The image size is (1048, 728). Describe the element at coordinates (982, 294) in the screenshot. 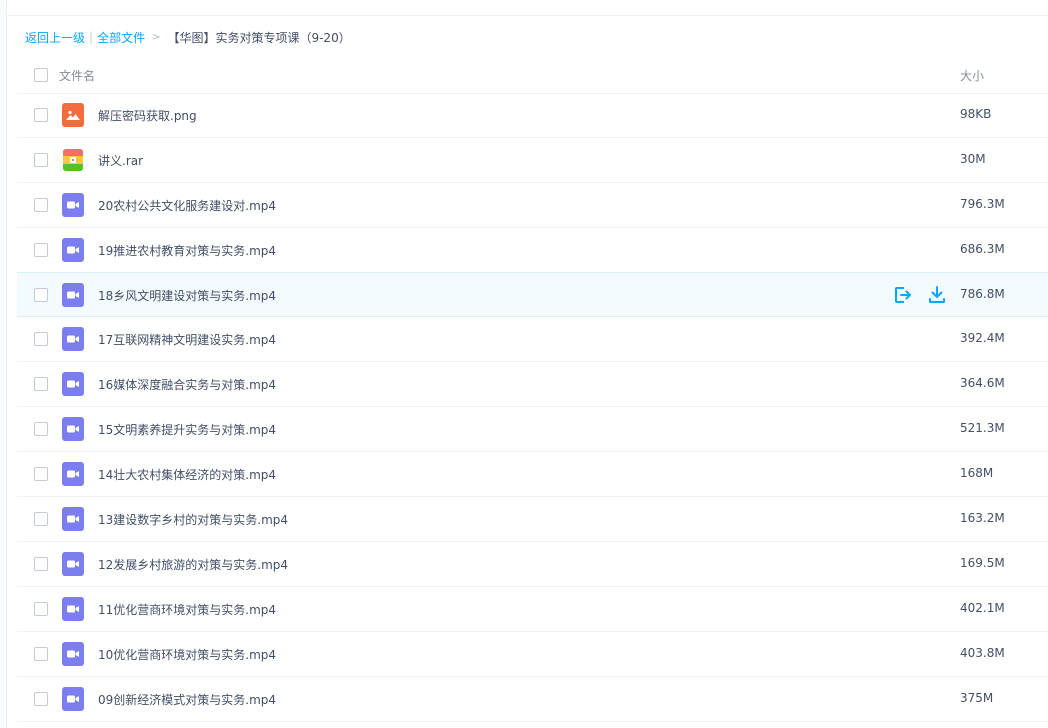

I see `file-size: 786.8M` at that location.